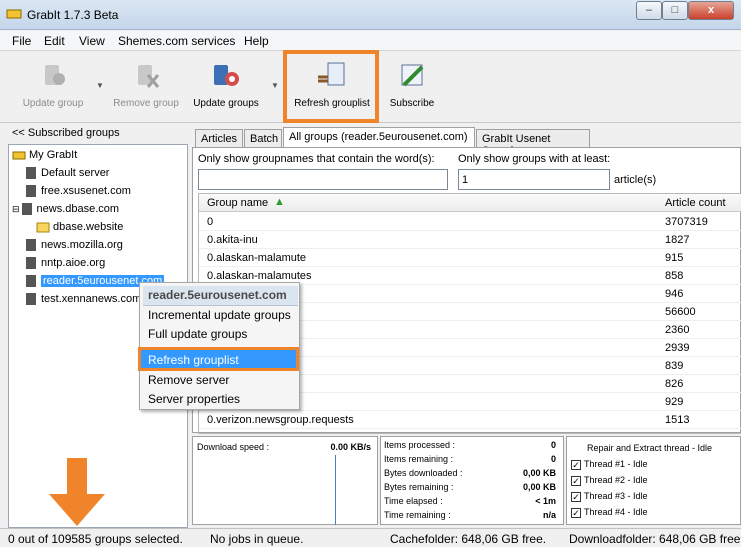  Describe the element at coordinates (677, 240) in the screenshot. I see `article-count-cell: 1827` at that location.